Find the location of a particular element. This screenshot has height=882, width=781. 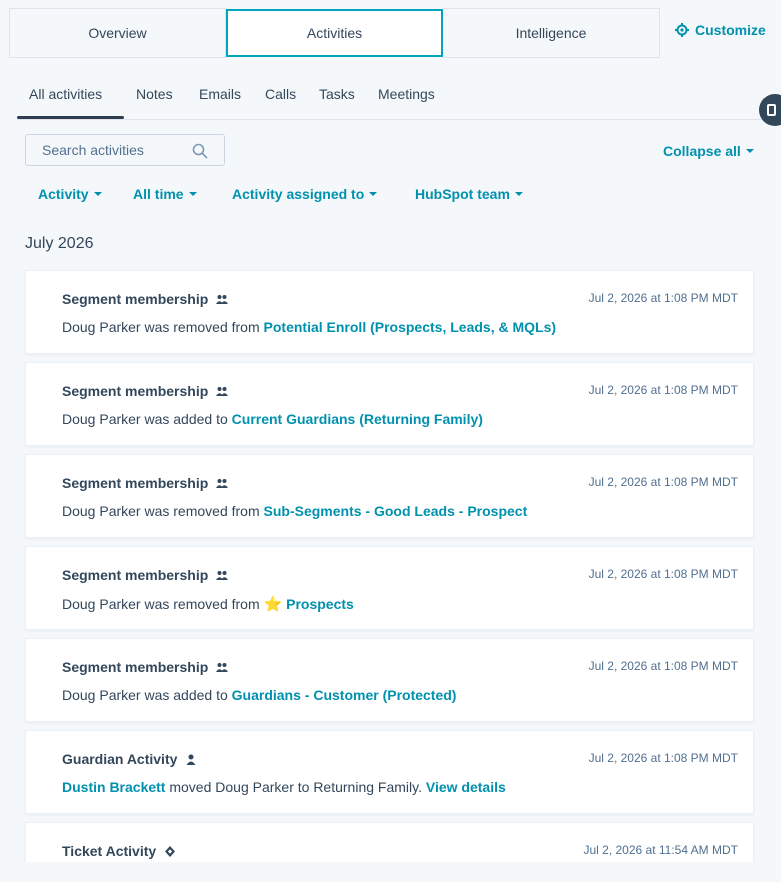

segment-link: Prospects is located at coordinates (320, 604).